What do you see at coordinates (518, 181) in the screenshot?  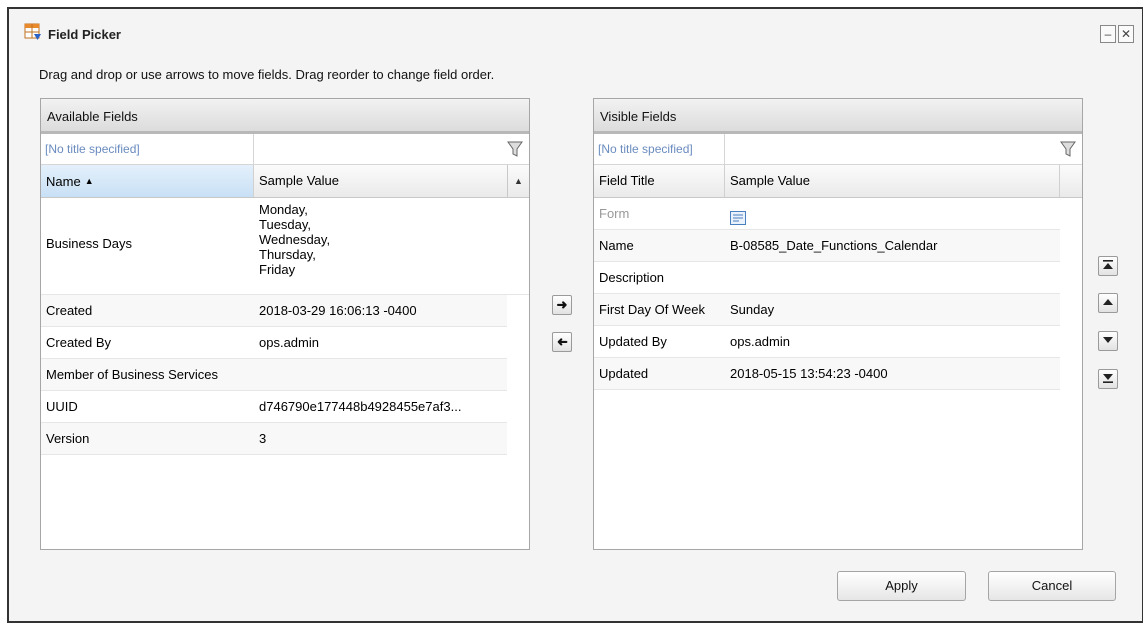 I see `scroll-up-icon: ▲` at bounding box center [518, 181].